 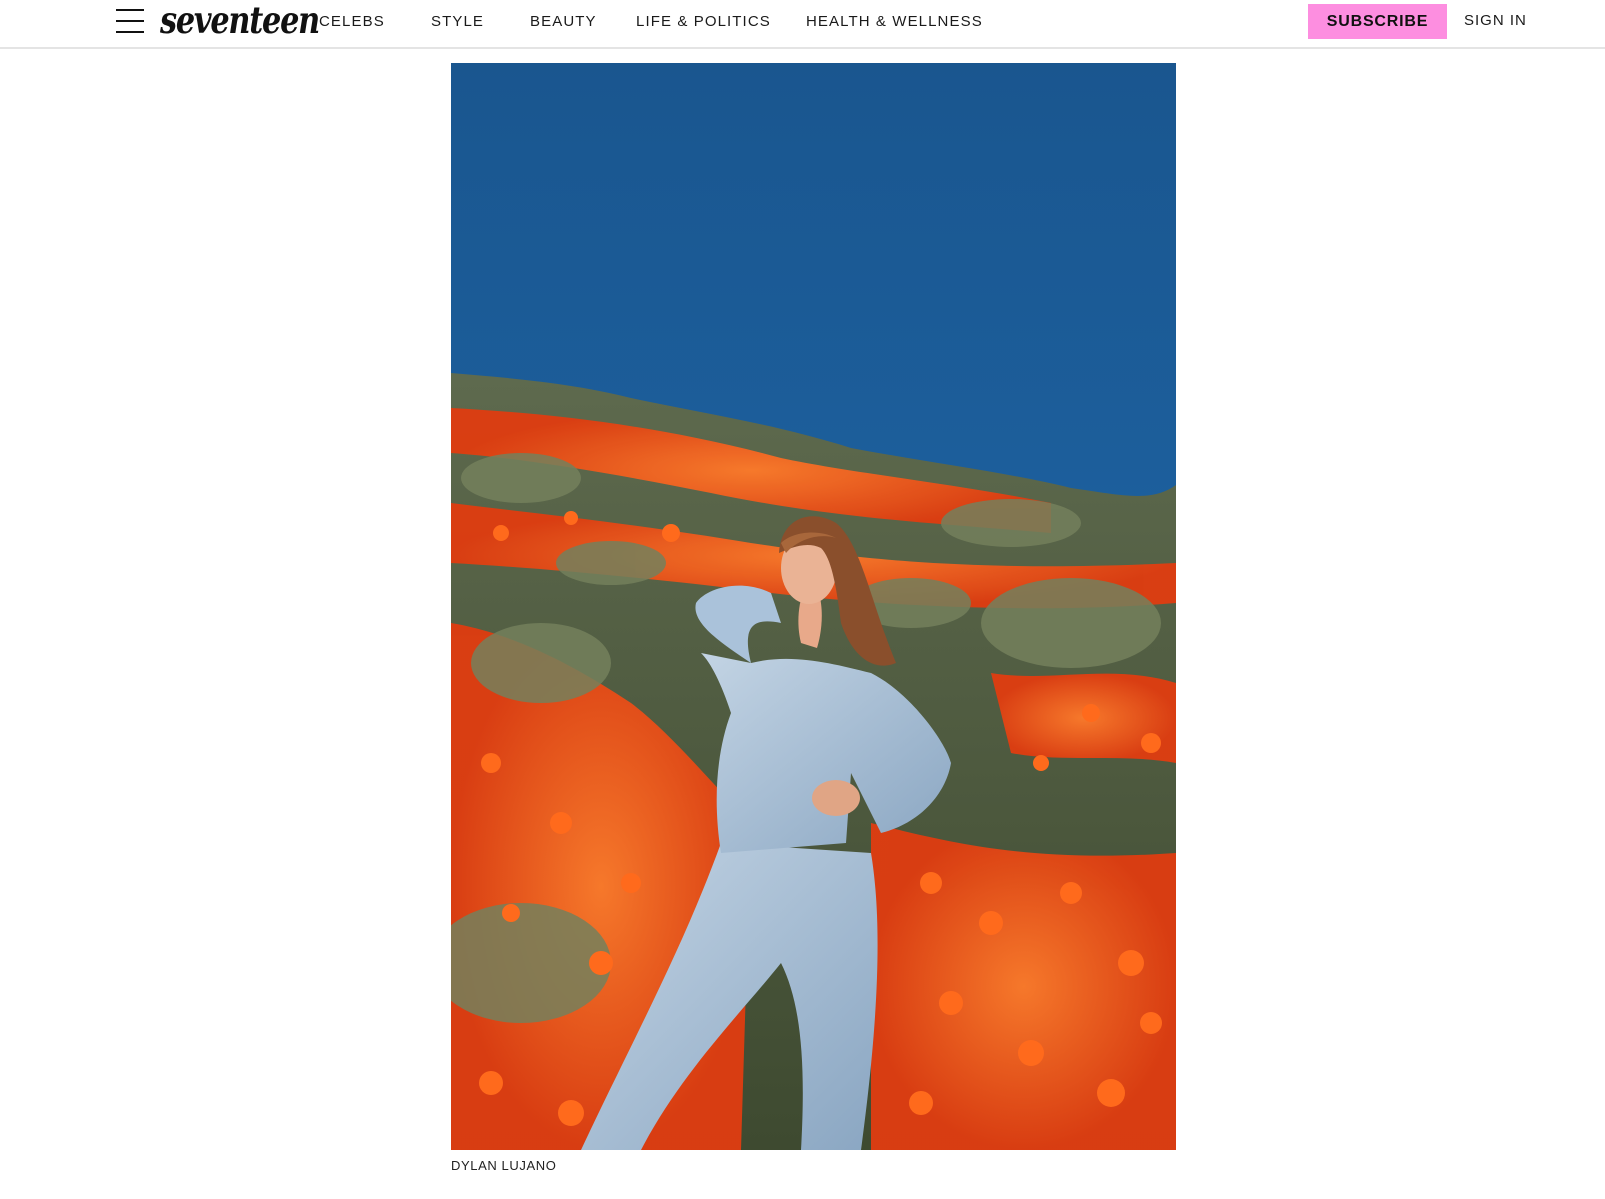 What do you see at coordinates (1495, 20) in the screenshot?
I see `sign-in-link: SIGN IN` at bounding box center [1495, 20].